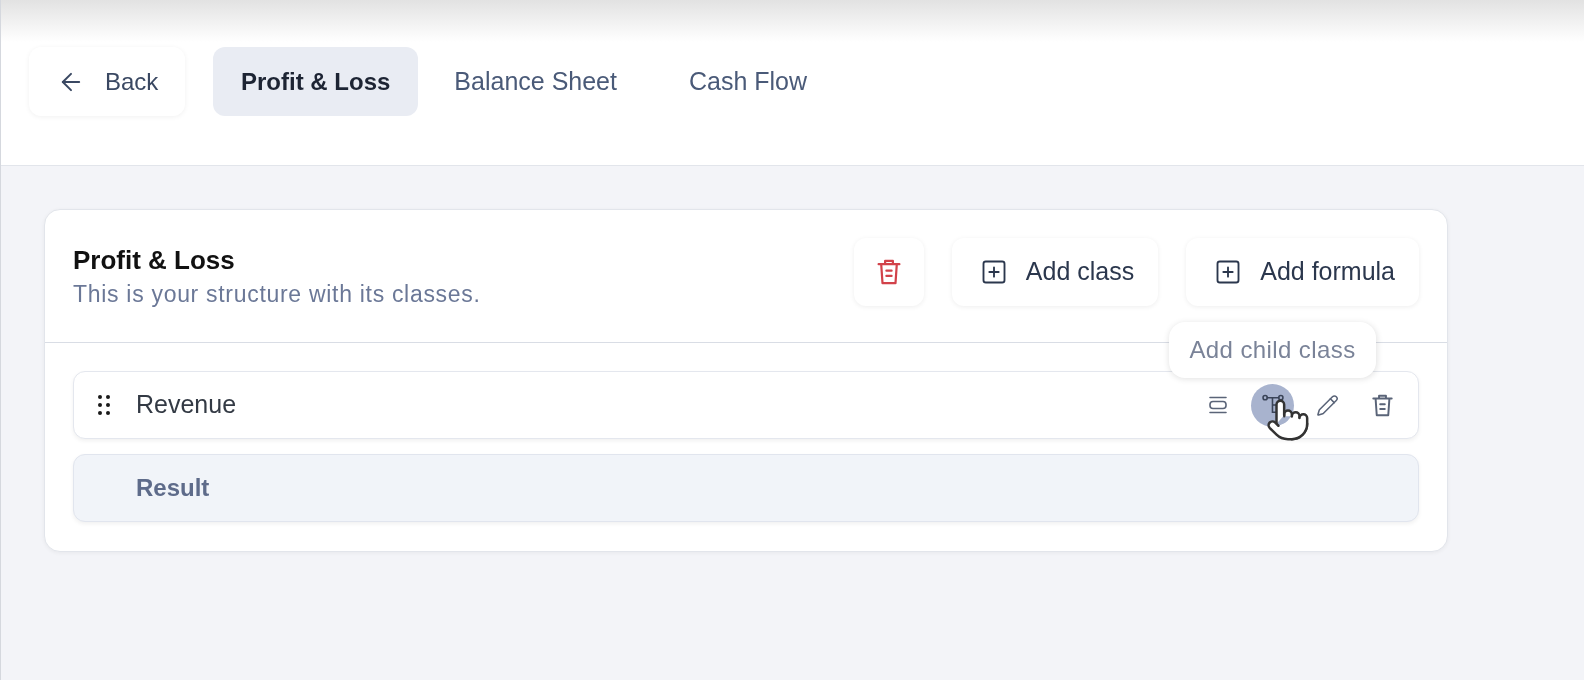  What do you see at coordinates (186, 405) in the screenshot?
I see `row-label: Revenue` at bounding box center [186, 405].